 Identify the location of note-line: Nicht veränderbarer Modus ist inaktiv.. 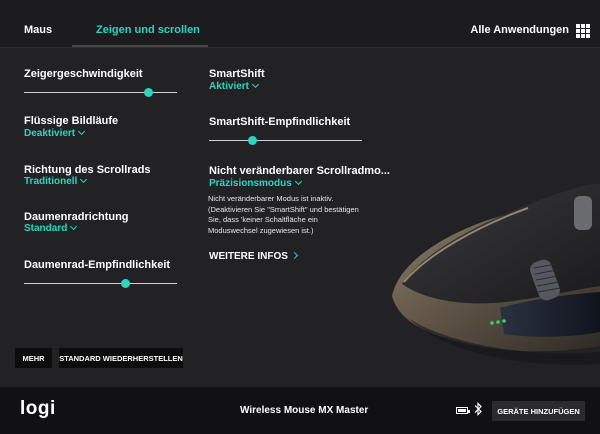
(271, 198).